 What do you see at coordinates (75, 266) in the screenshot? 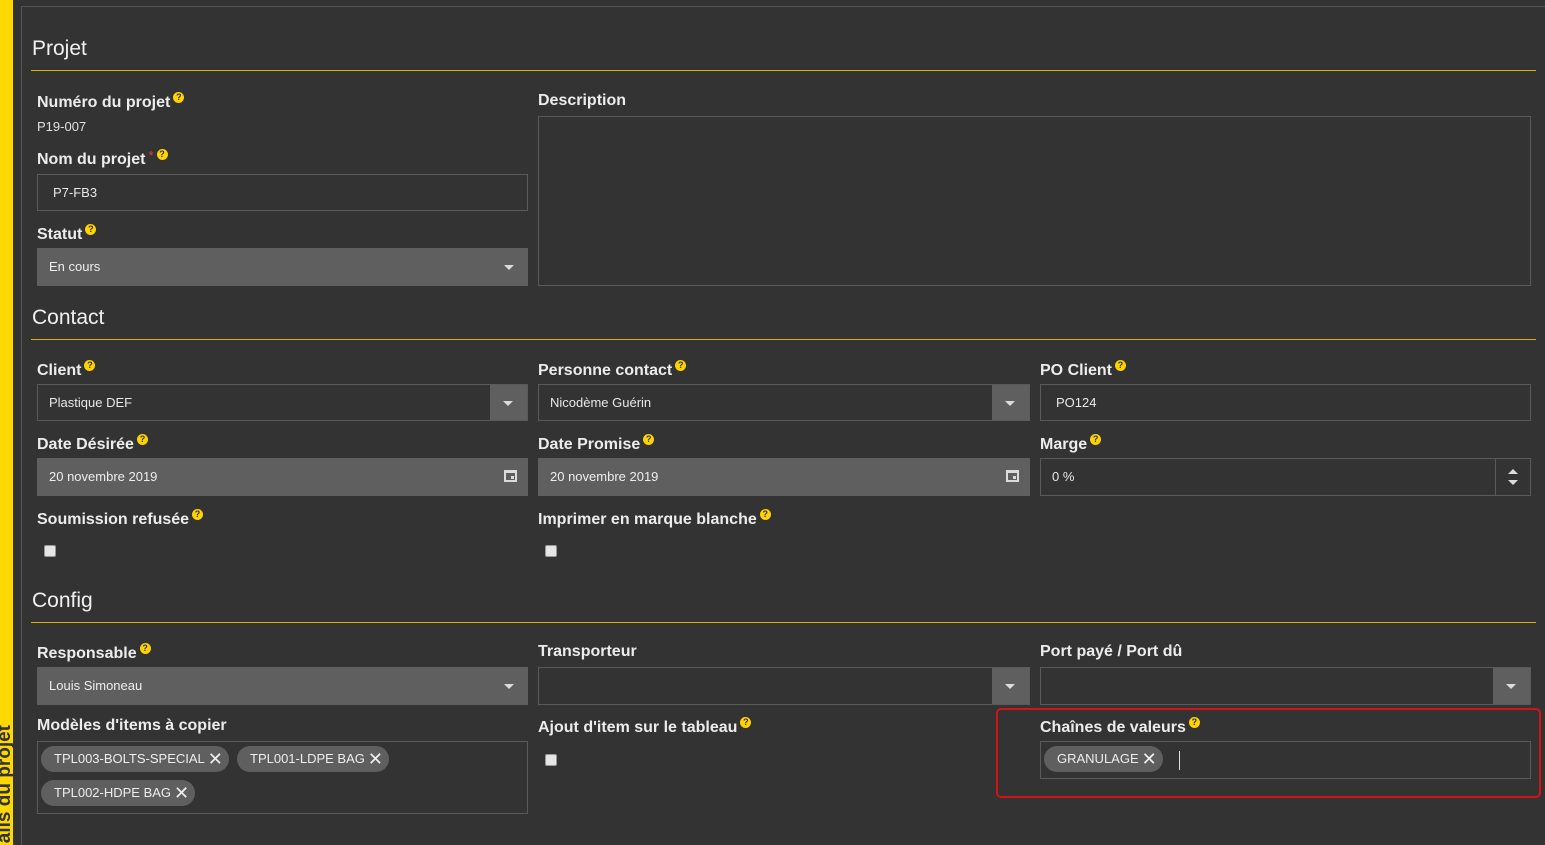
I see `statut-selected-value: En cours` at bounding box center [75, 266].